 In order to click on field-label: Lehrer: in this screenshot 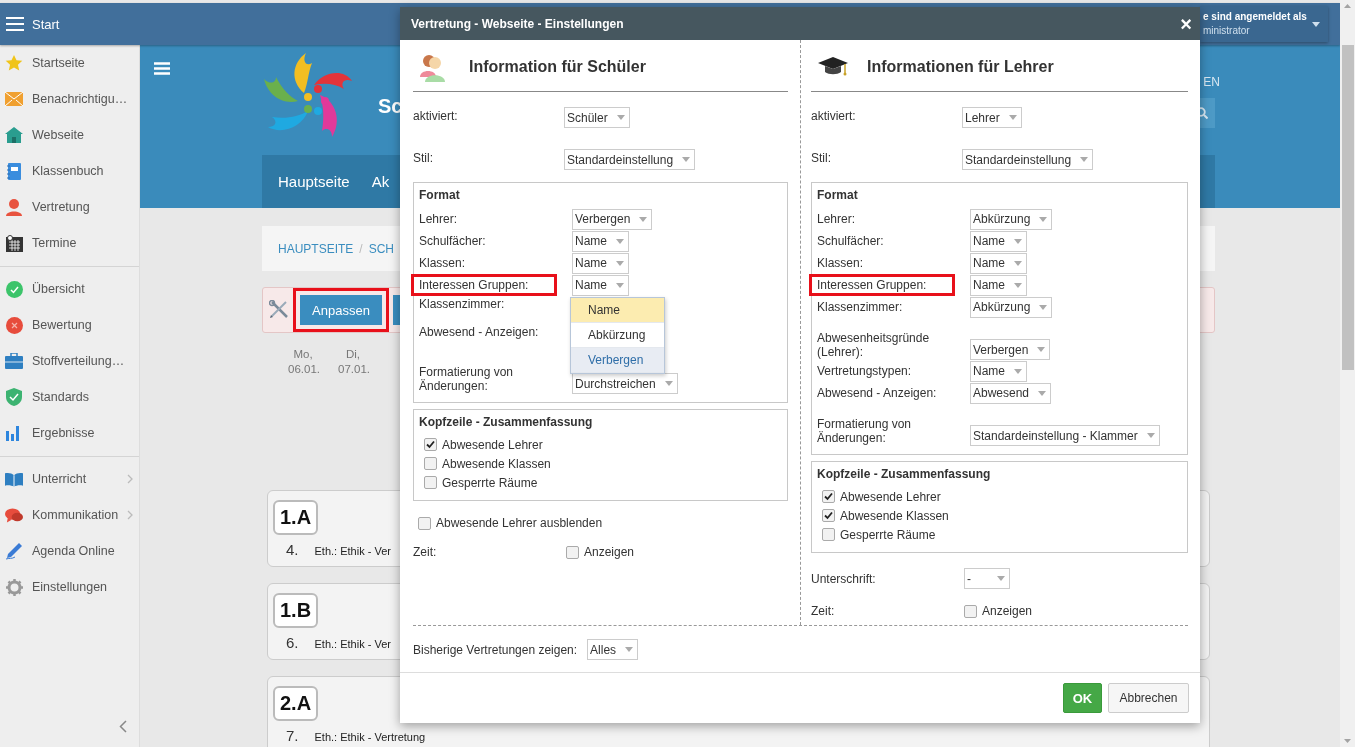, I will do `click(836, 219)`.